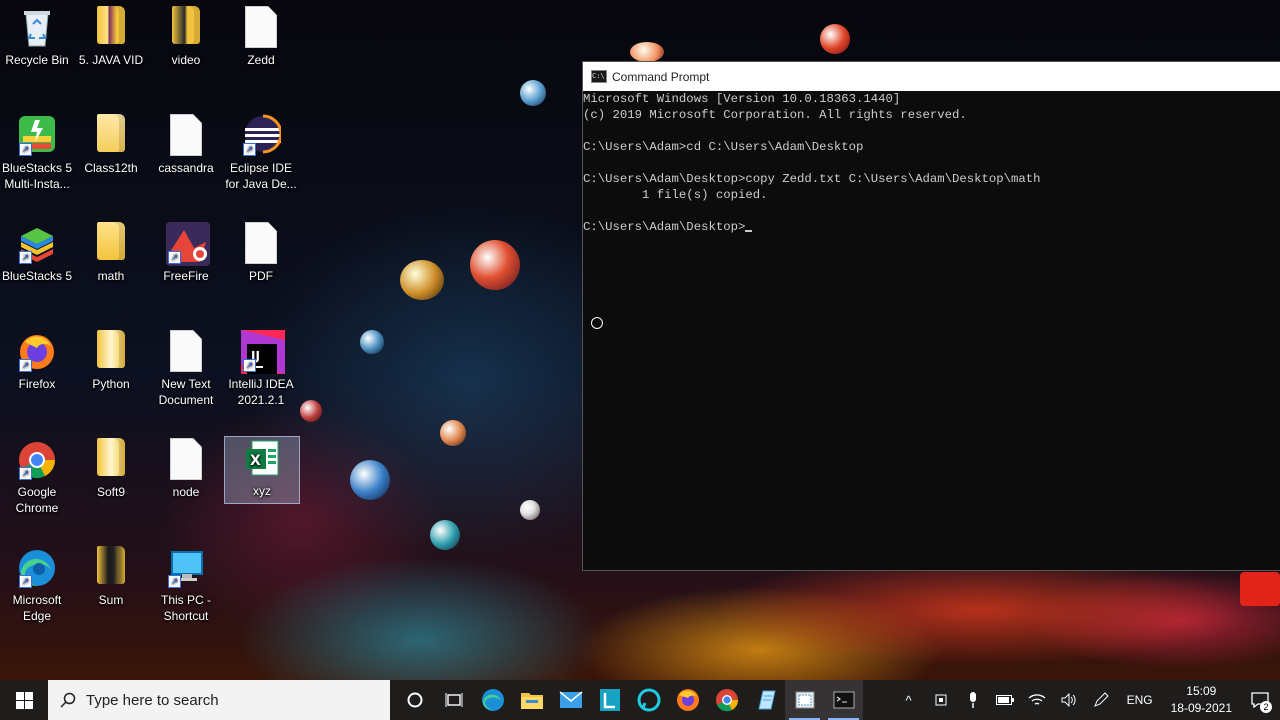 The width and height of the screenshot is (1280, 720). I want to click on chrome-icon, so click(726, 700).